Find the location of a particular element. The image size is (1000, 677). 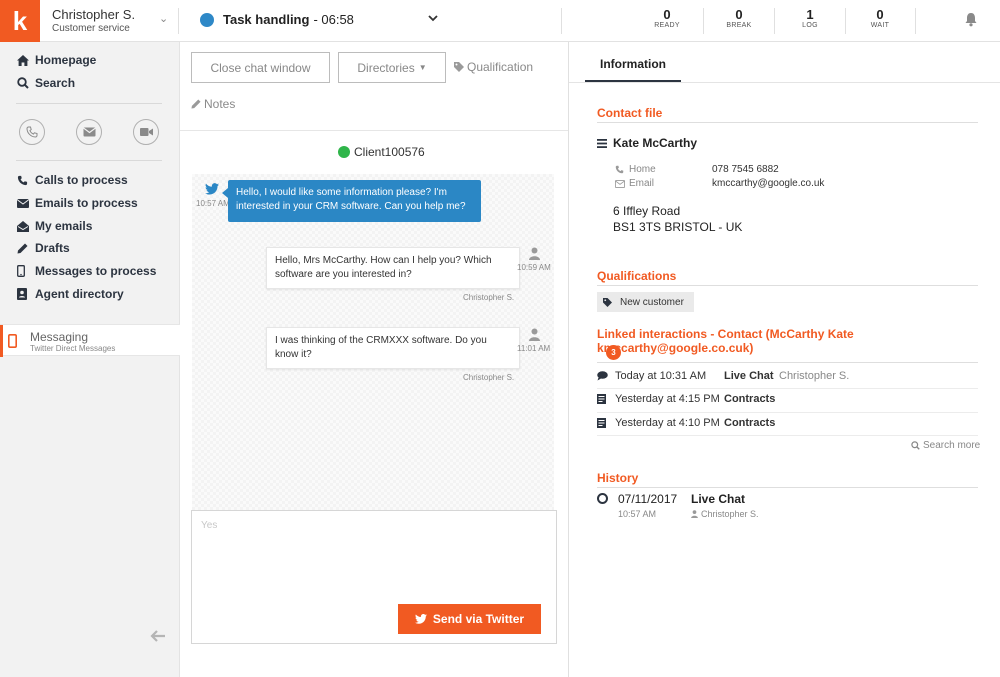

contact-name-text: Kate McCarthy is located at coordinates (655, 143).